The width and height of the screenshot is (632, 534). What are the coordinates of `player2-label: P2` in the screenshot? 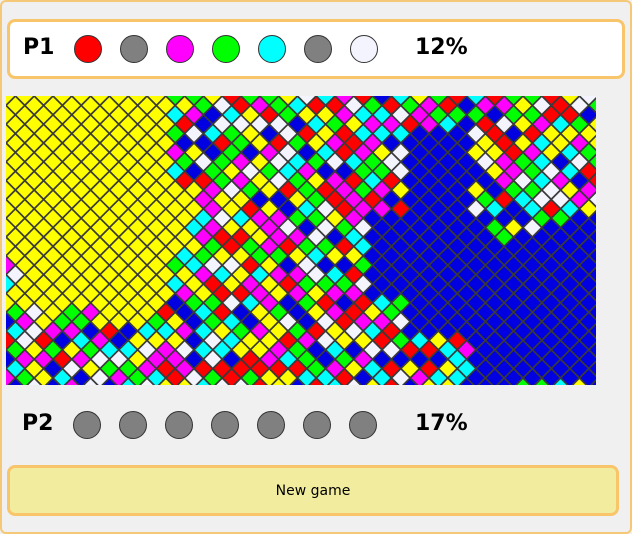 It's located at (38, 423).